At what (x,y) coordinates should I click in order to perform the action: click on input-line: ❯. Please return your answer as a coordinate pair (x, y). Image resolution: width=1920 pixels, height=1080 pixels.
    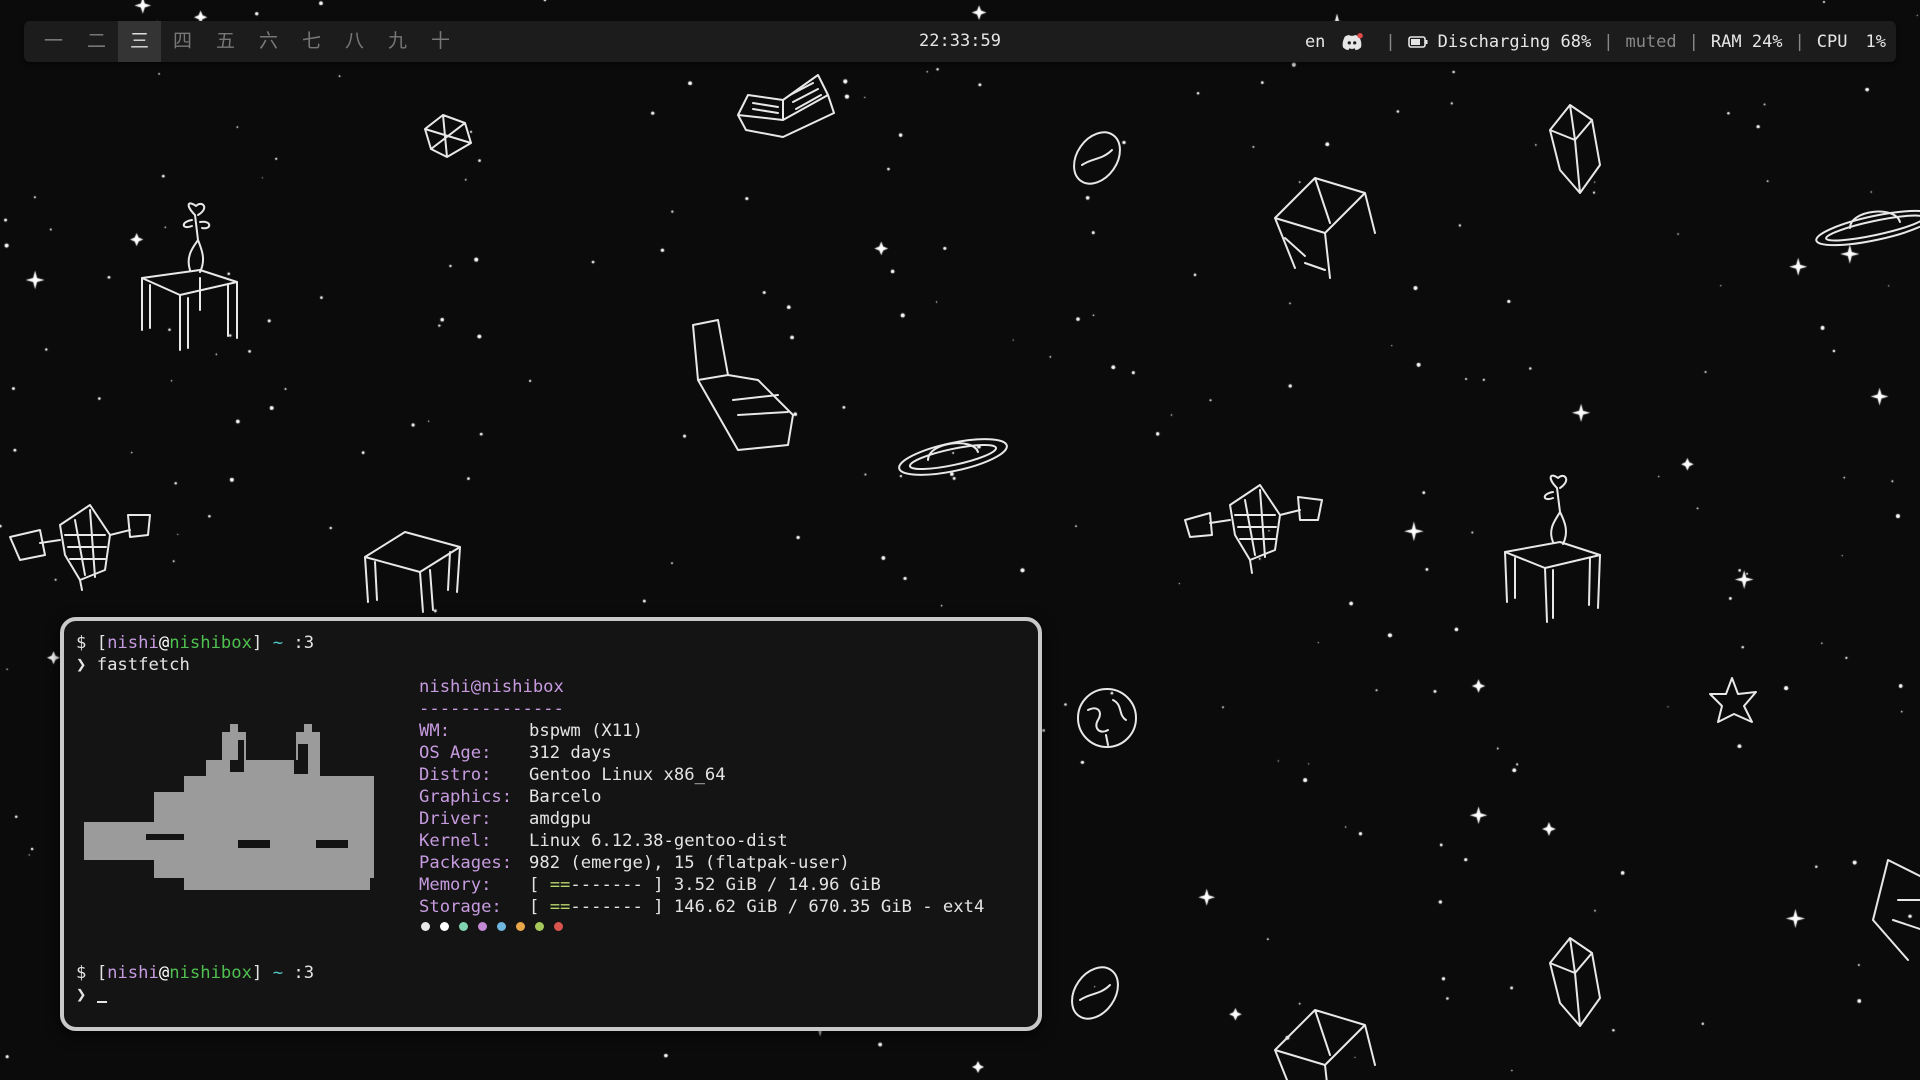
    Looking at the image, I should click on (91, 995).